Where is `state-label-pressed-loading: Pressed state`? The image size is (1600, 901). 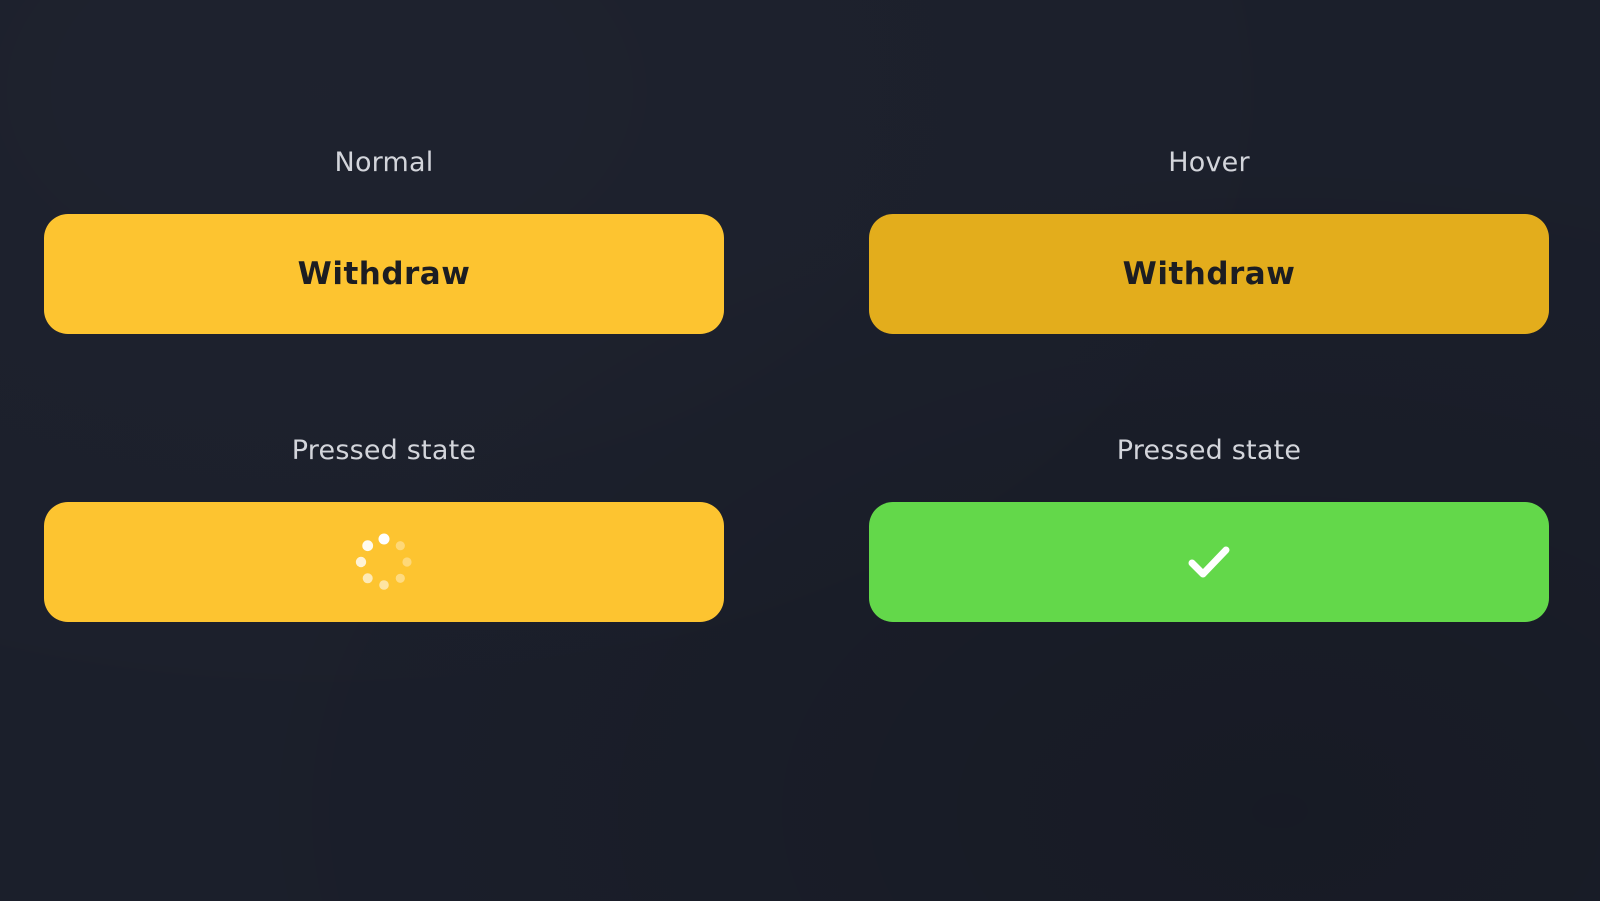
state-label-pressed-loading: Pressed state is located at coordinates (384, 450).